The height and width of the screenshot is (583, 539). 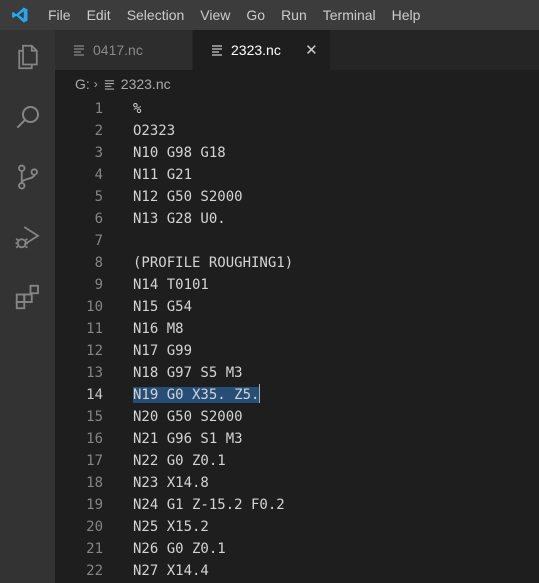 I want to click on line-number: 8, so click(x=98, y=263).